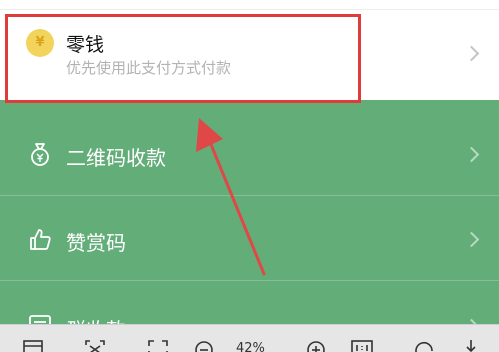  I want to click on crop-icon, so click(158, 345).